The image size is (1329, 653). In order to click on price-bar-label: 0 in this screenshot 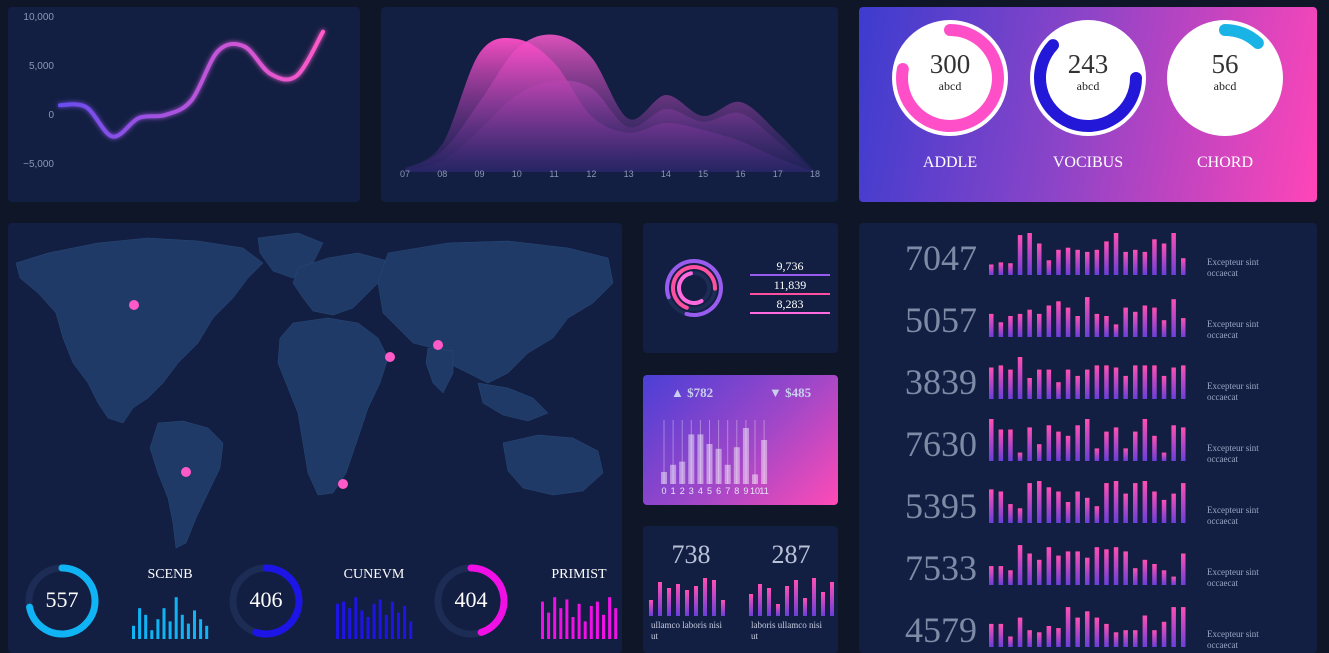, I will do `click(663, 491)`.